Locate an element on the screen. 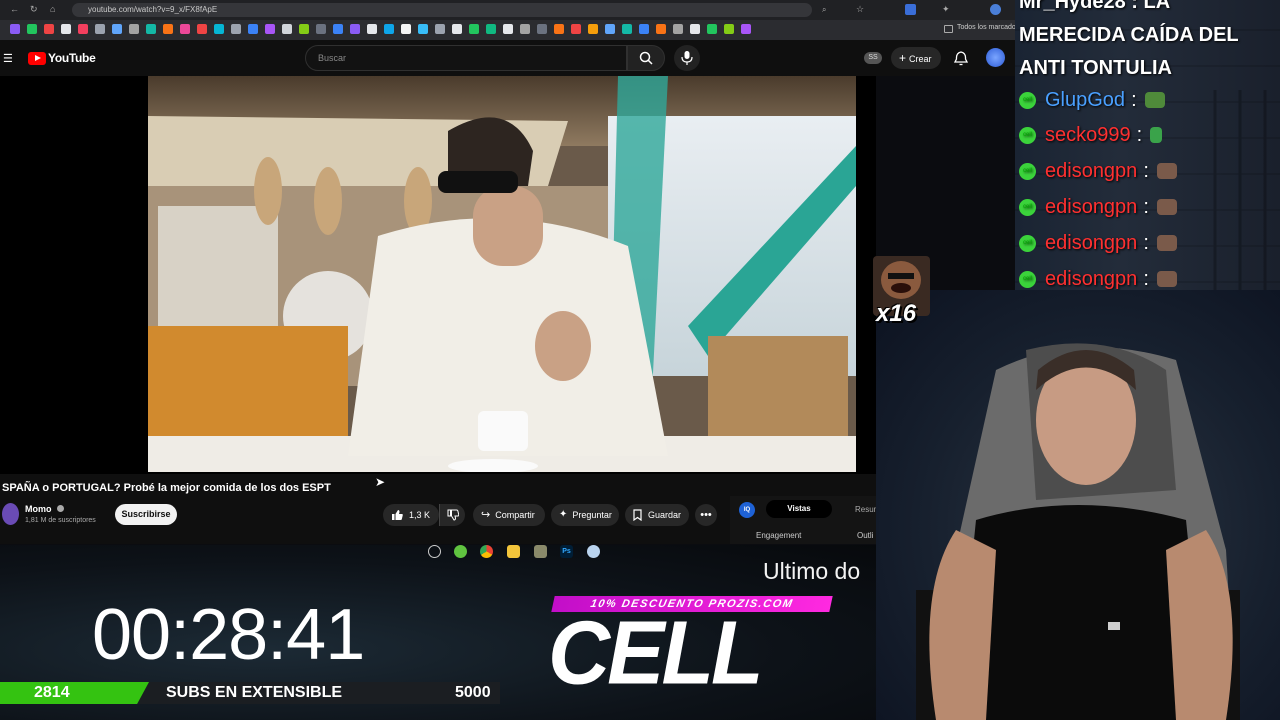  extensions-puzzle-icon: ✦ is located at coordinates (947, 9).